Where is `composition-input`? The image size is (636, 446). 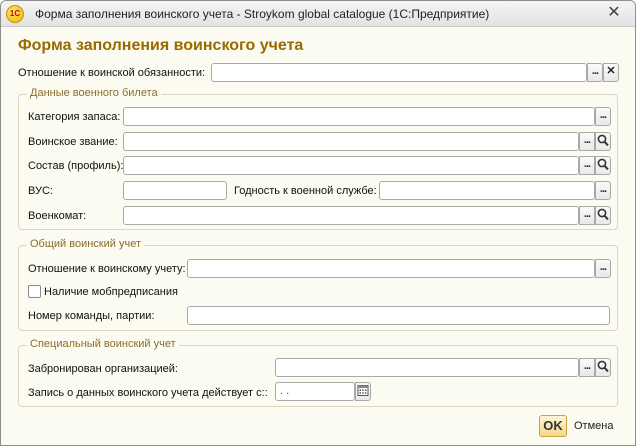 composition-input is located at coordinates (351, 165).